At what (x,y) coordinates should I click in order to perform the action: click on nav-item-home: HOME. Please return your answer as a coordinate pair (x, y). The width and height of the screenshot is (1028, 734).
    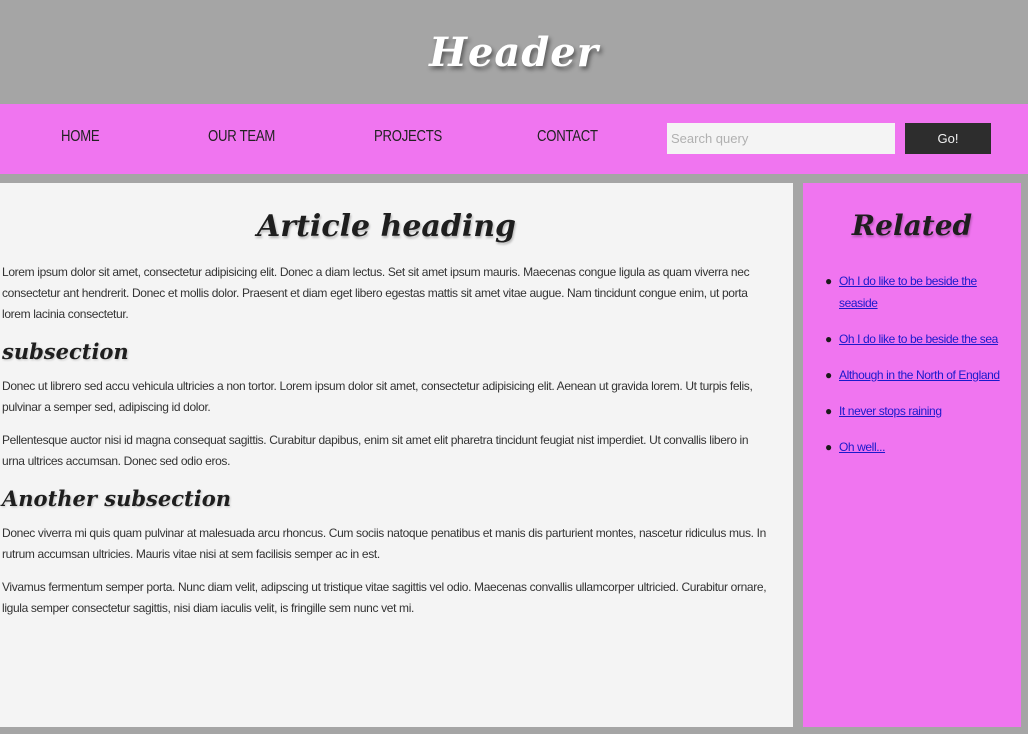
    Looking at the image, I should click on (80, 137).